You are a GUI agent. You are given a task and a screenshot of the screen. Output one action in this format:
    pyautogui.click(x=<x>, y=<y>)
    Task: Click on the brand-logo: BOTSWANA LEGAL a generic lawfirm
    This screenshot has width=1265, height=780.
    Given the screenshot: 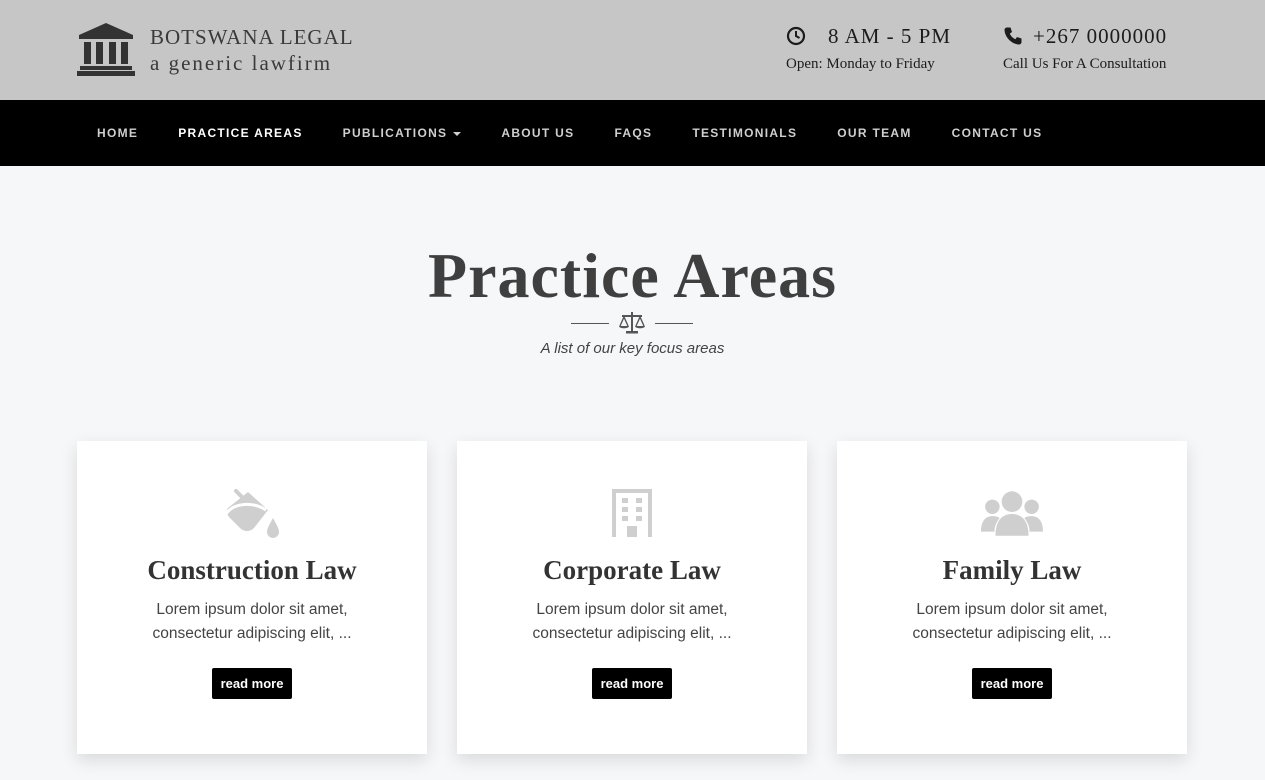 What is the action you would take?
    pyautogui.click(x=215, y=49)
    